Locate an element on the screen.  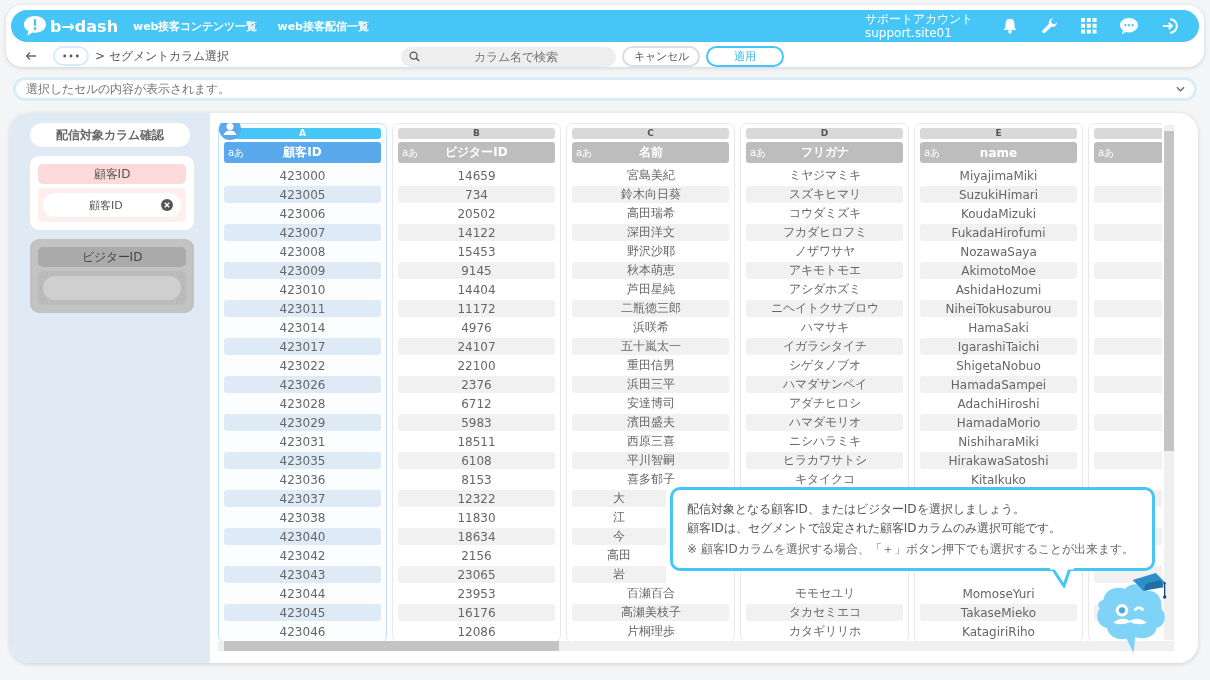
table-cell: 12322 is located at coordinates (476, 498).